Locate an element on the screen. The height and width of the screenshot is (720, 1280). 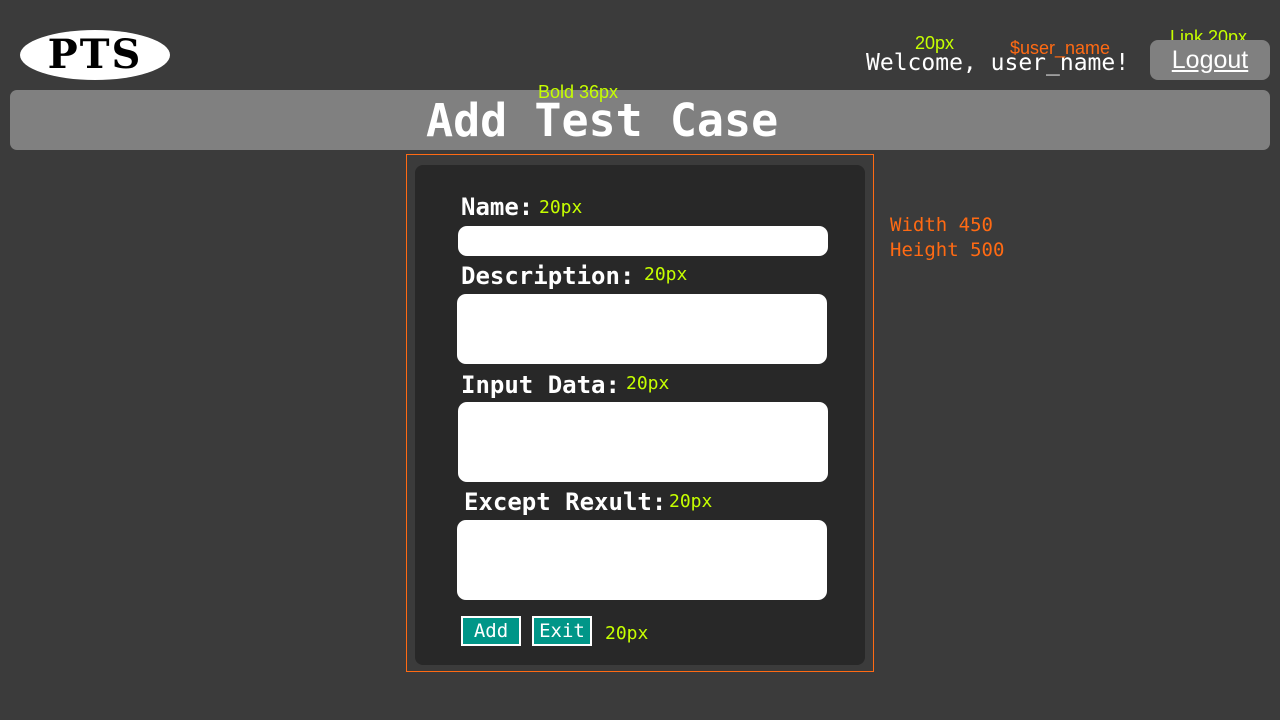
add-button: Add is located at coordinates (491, 631).